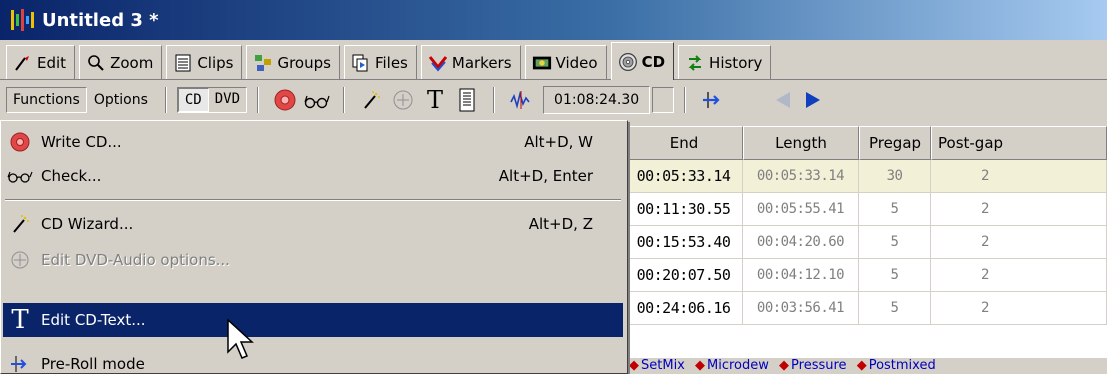 The image size is (1107, 374). I want to click on markers-bar: SetMix Microdew Pressure Postmixed, so click(866, 366).